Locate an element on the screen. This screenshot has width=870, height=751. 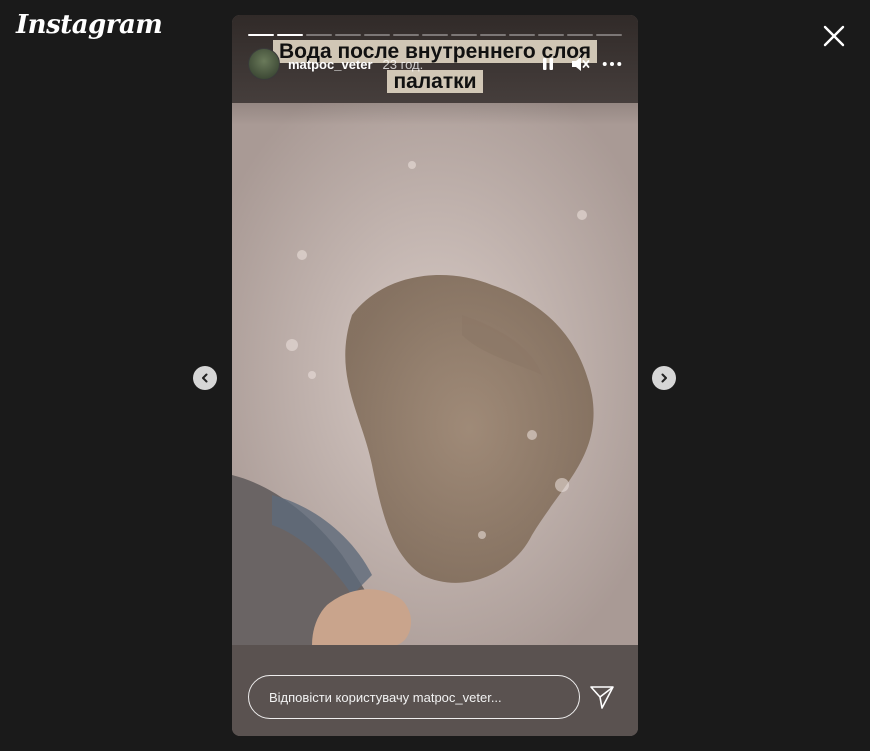
chevron-right-icon is located at coordinates (664, 378).